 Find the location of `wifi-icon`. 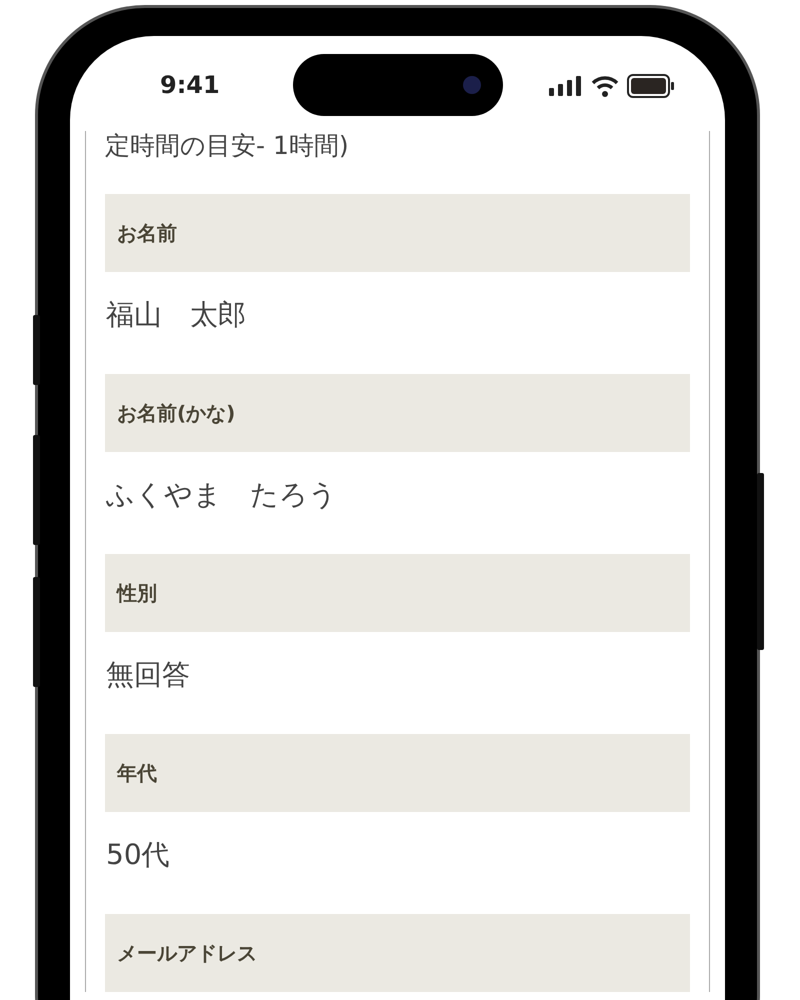

wifi-icon is located at coordinates (605, 86).